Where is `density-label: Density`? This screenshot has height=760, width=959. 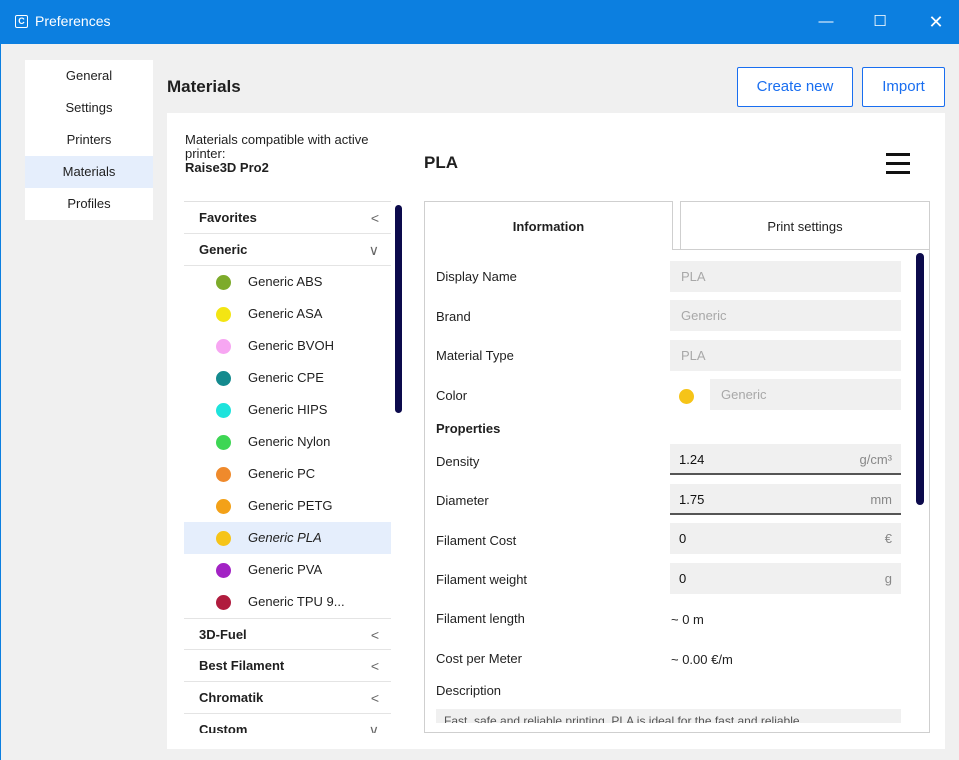
density-label: Density is located at coordinates (458, 461).